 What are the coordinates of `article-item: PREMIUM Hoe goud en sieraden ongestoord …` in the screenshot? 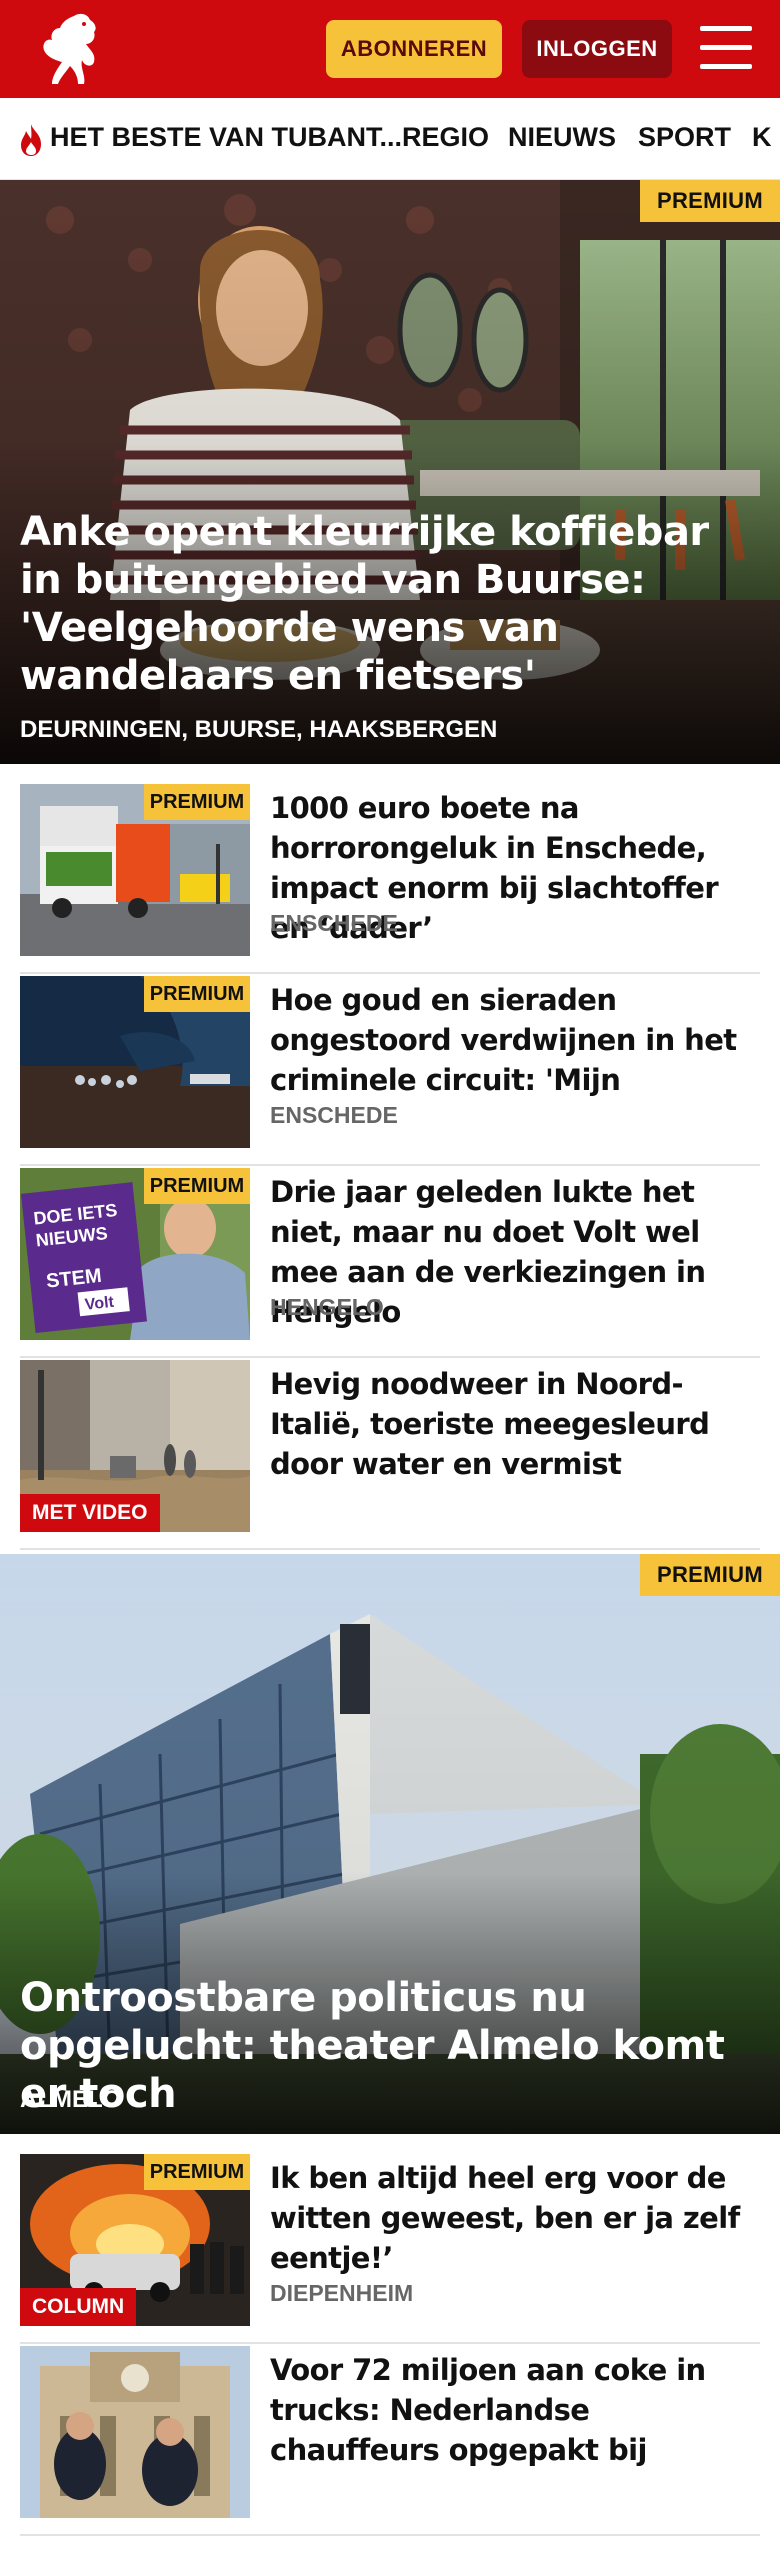 It's located at (390, 1071).